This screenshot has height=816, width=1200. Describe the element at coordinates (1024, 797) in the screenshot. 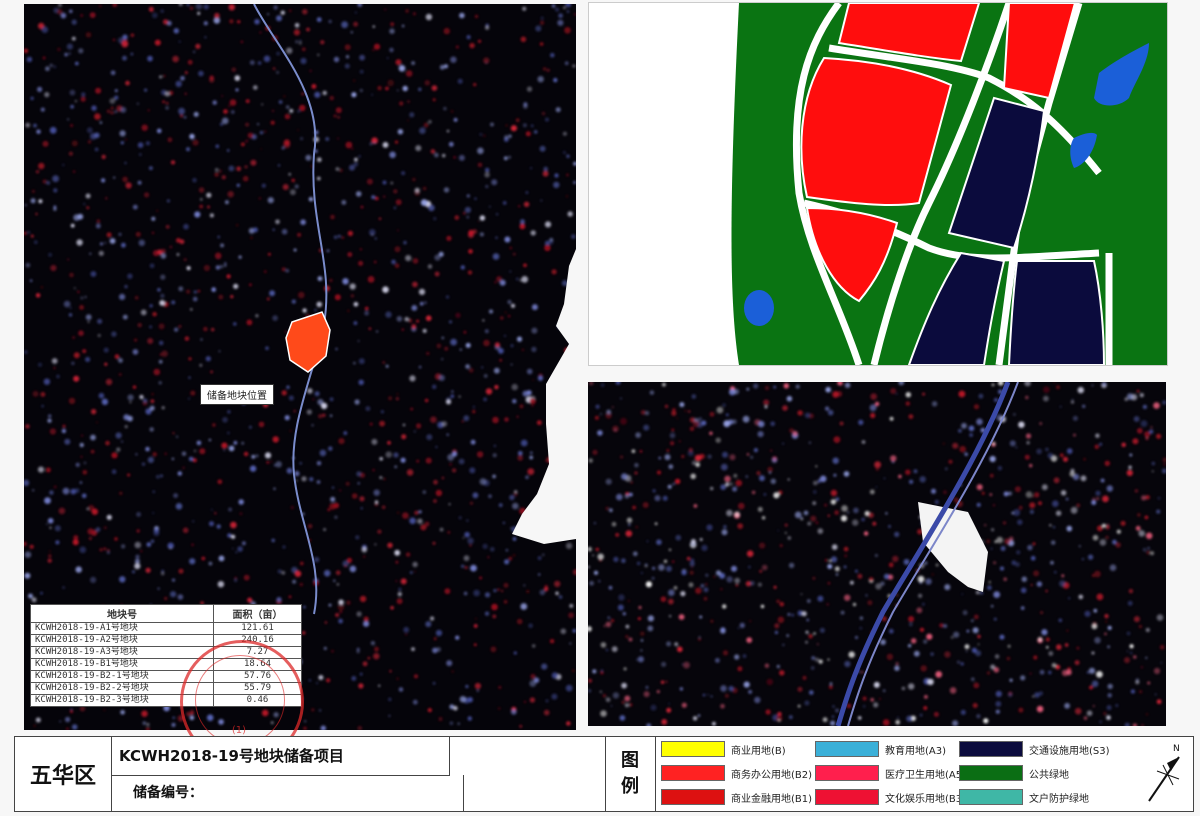

I see `legend-item: 文户防护绿地` at that location.